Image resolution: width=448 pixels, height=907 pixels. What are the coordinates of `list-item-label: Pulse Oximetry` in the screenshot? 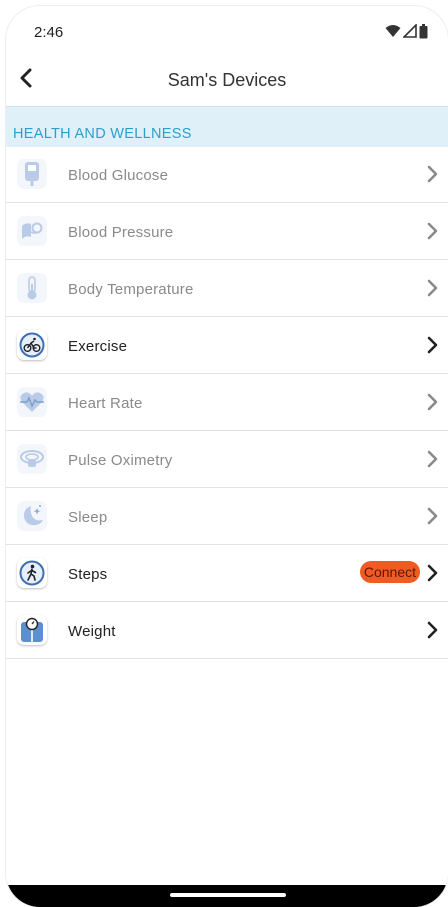 It's located at (120, 460).